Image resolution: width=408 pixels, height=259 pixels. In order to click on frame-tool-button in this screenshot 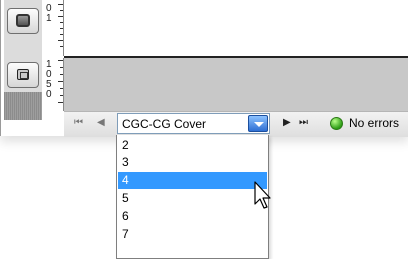, I will do `click(23, 21)`.